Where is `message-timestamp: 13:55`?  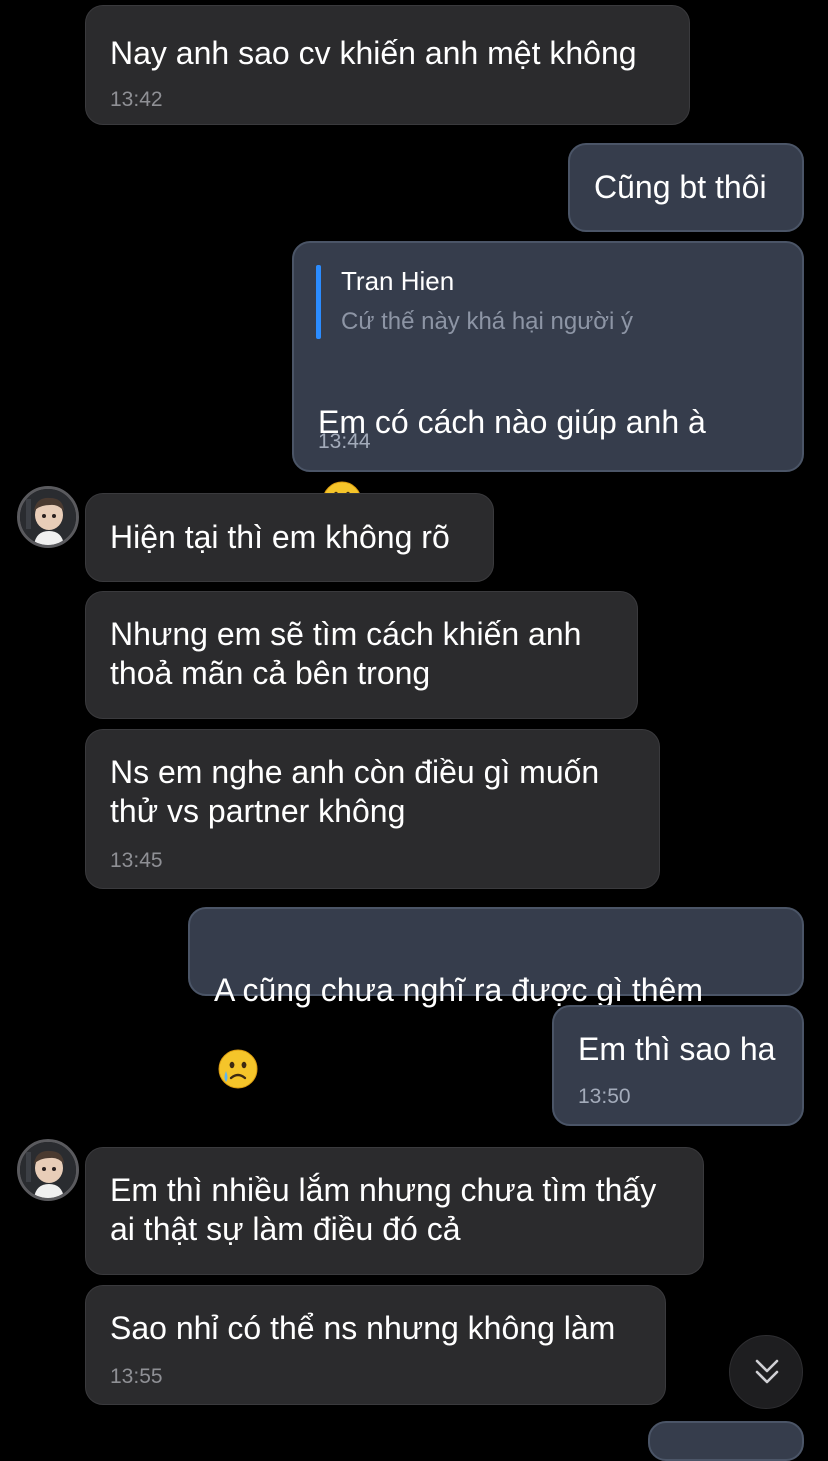 message-timestamp: 13:55 is located at coordinates (136, 1376).